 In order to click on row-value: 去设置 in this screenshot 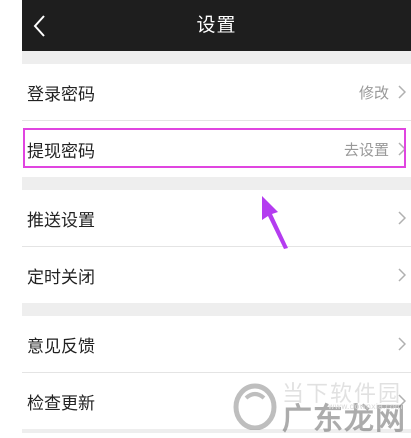, I will do `click(366, 149)`.